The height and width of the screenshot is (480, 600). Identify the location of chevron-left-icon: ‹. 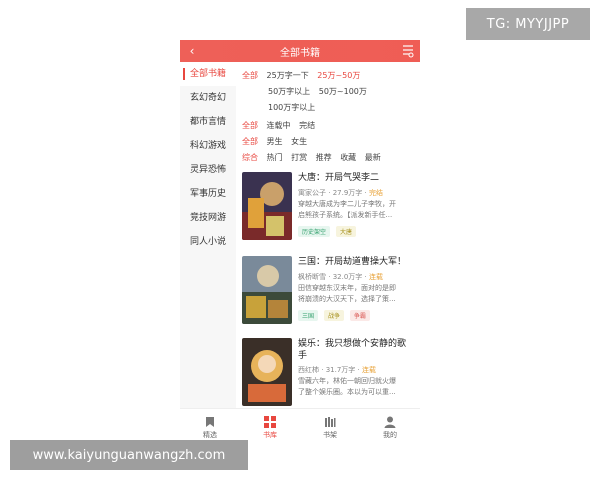
(192, 51).